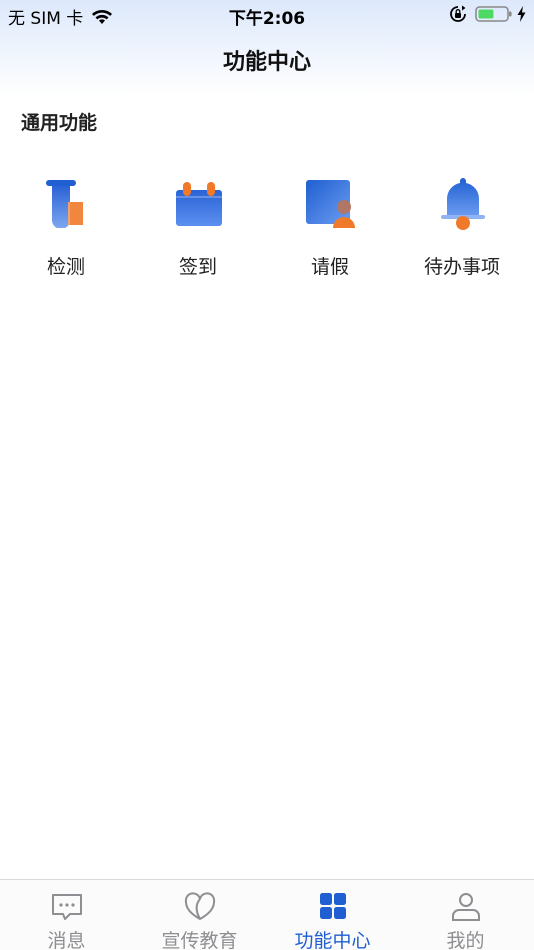  What do you see at coordinates (458, 13) in the screenshot?
I see `orientation-lock-icon` at bounding box center [458, 13].